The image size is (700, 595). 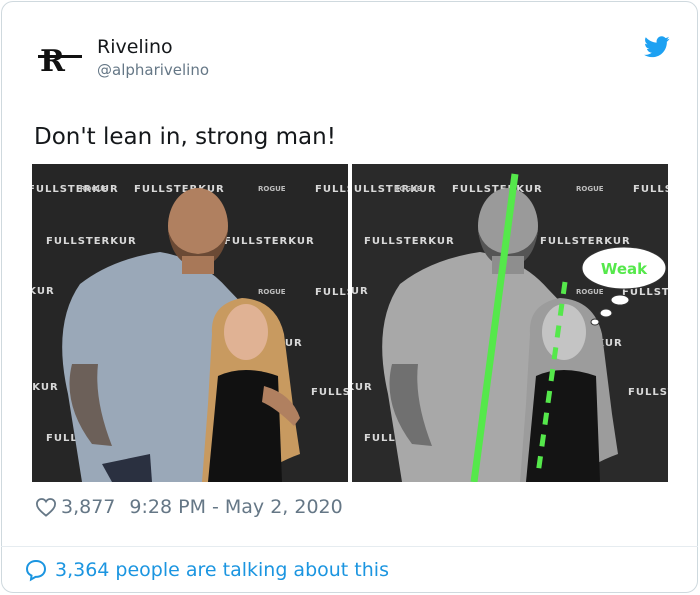 I want to click on reply-bubble-icon, so click(x=36, y=570).